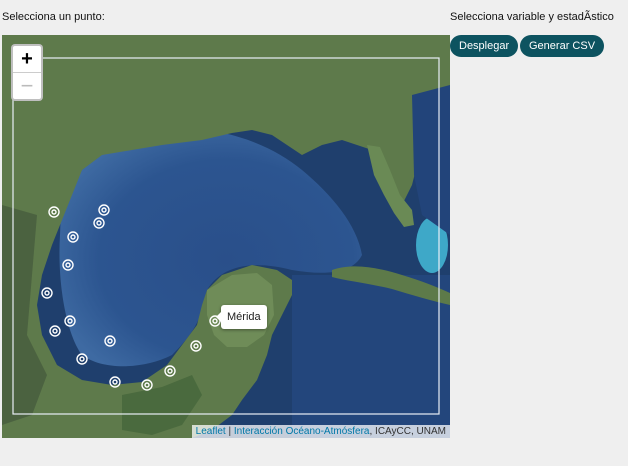 This screenshot has width=628, height=466. Describe the element at coordinates (27, 86) in the screenshot. I see `zoom-out-button: −` at that location.